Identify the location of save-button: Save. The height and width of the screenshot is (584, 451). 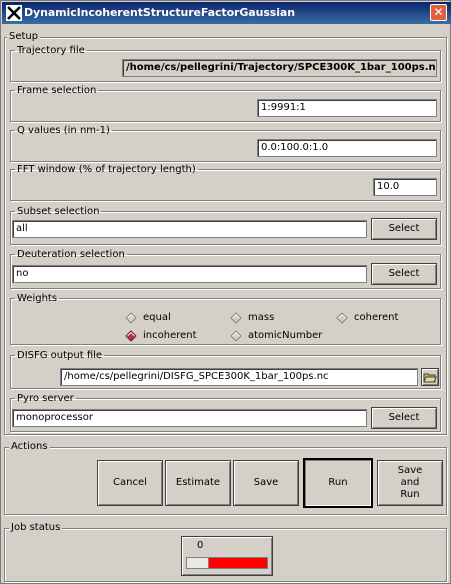
(266, 483).